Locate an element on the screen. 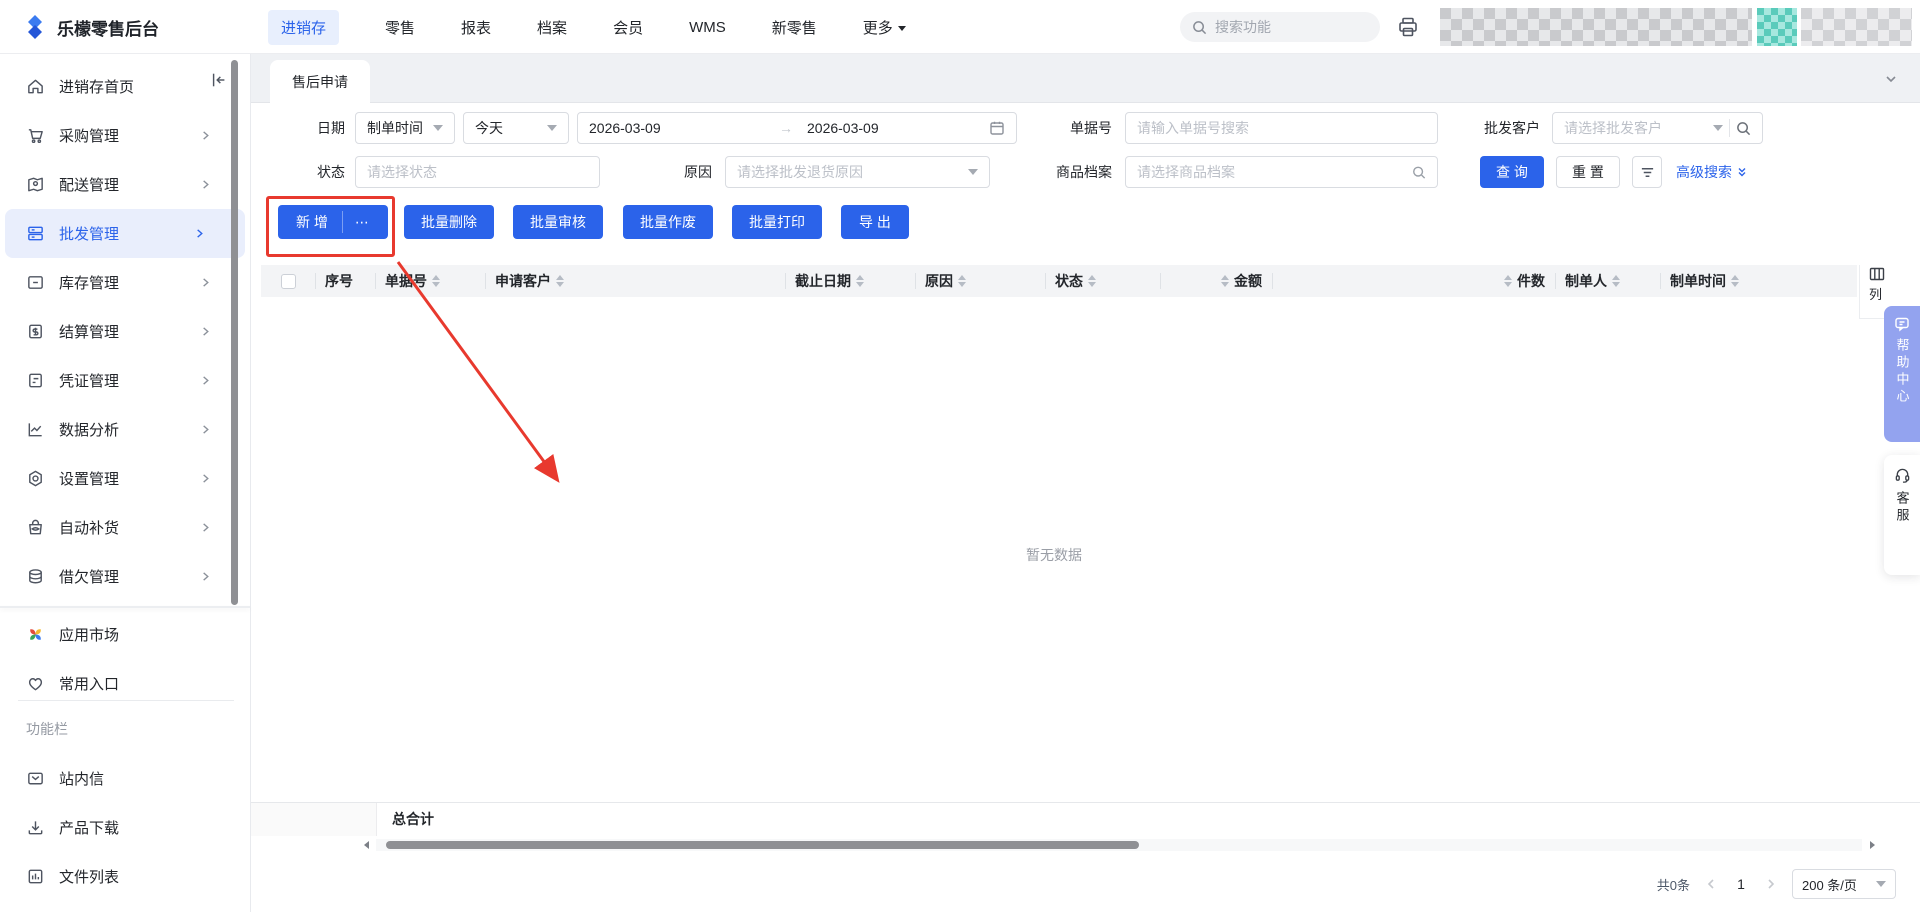 Image resolution: width=1920 pixels, height=912 pixels. batch-audit-button: 批量审核 is located at coordinates (558, 222).